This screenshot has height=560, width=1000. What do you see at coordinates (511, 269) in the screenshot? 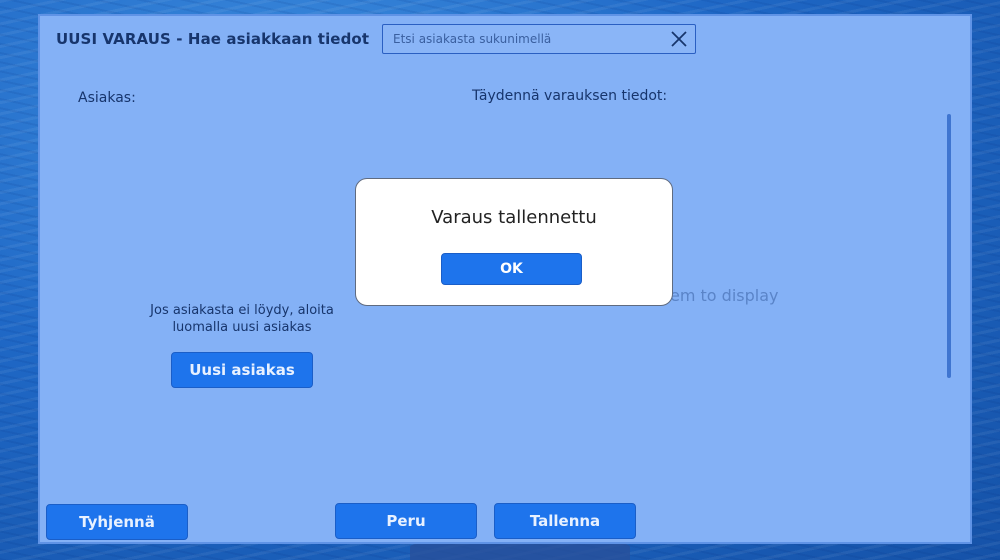
I see `ok-button: OK` at bounding box center [511, 269].